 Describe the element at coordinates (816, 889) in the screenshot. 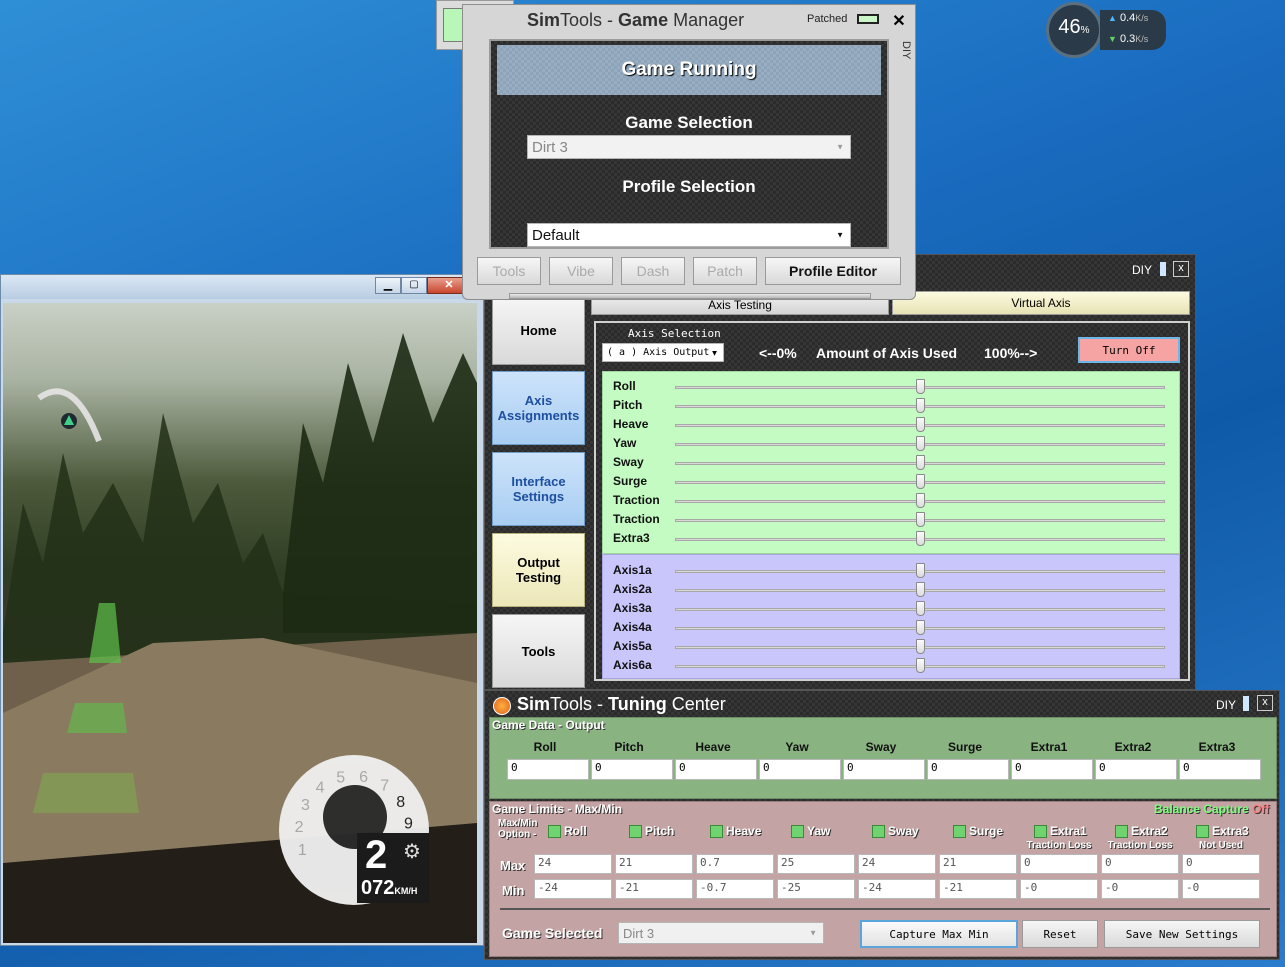

I see `min-value-field: -25` at that location.